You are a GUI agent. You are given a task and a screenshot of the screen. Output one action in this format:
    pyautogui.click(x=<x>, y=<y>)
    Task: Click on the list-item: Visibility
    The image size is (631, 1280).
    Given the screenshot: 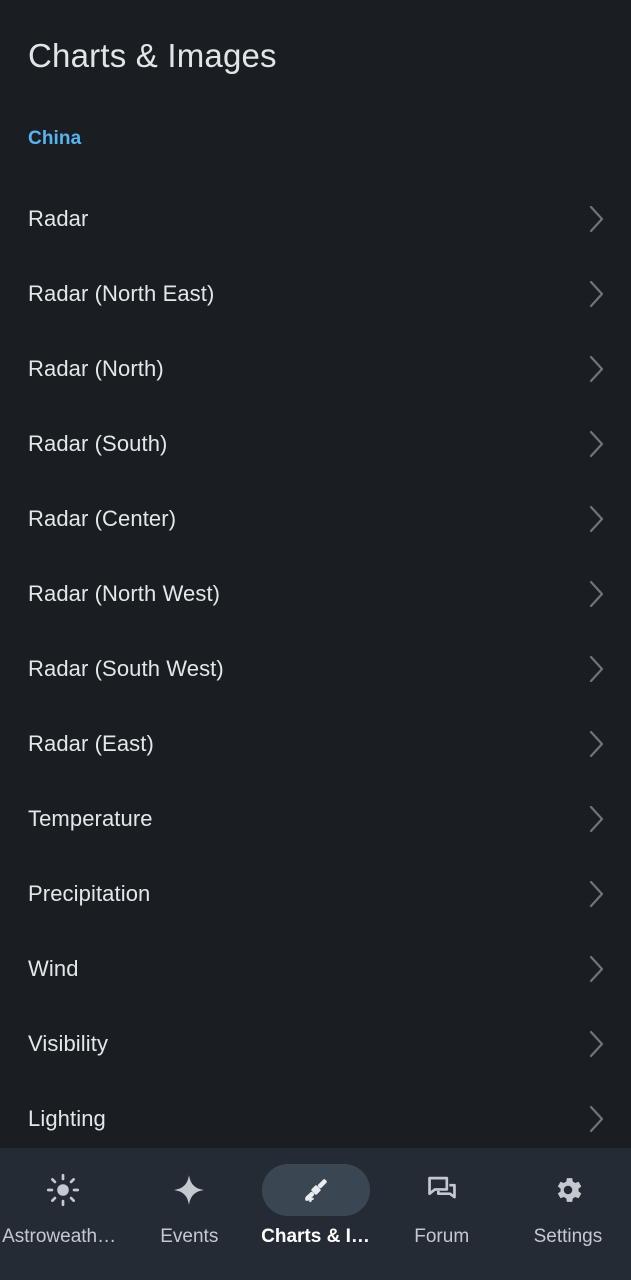 What is the action you would take?
    pyautogui.click(x=315, y=1043)
    